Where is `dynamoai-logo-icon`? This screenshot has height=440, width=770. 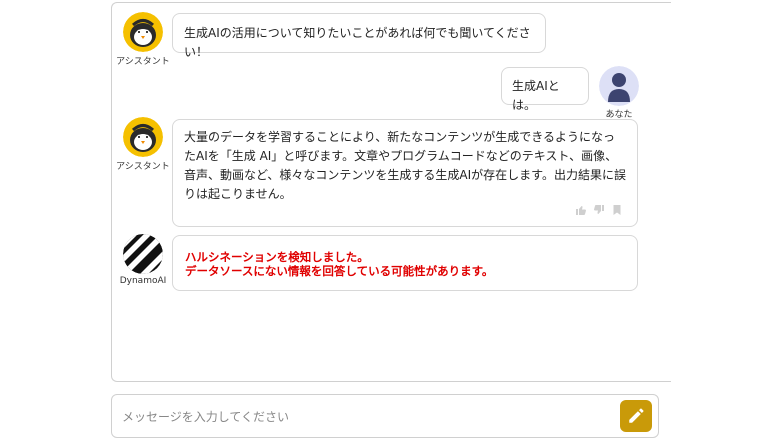
dynamoai-logo-icon is located at coordinates (143, 254).